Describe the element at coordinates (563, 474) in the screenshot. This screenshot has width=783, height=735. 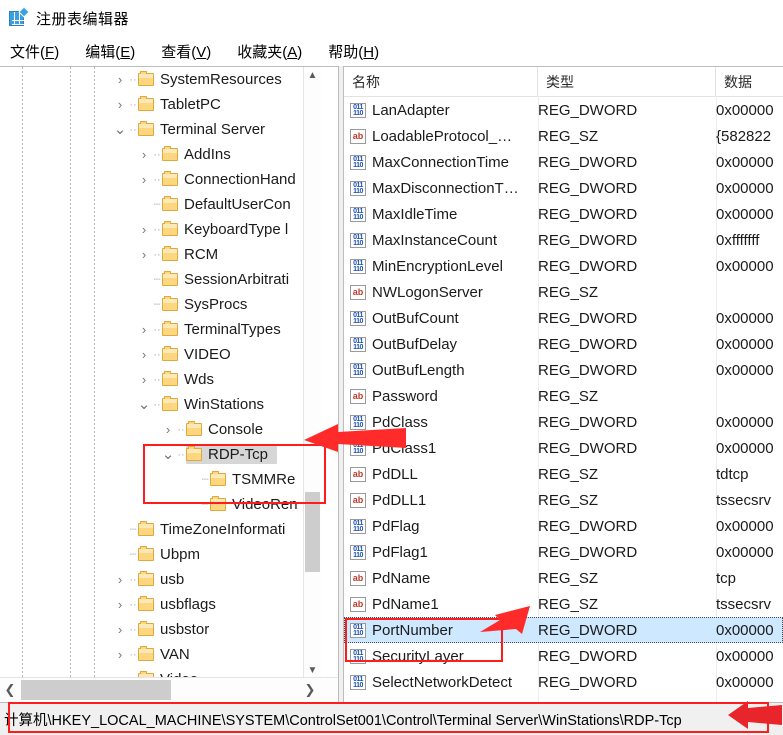
I see `value-row: ab PdDLL REG_SZ tdtcp` at that location.